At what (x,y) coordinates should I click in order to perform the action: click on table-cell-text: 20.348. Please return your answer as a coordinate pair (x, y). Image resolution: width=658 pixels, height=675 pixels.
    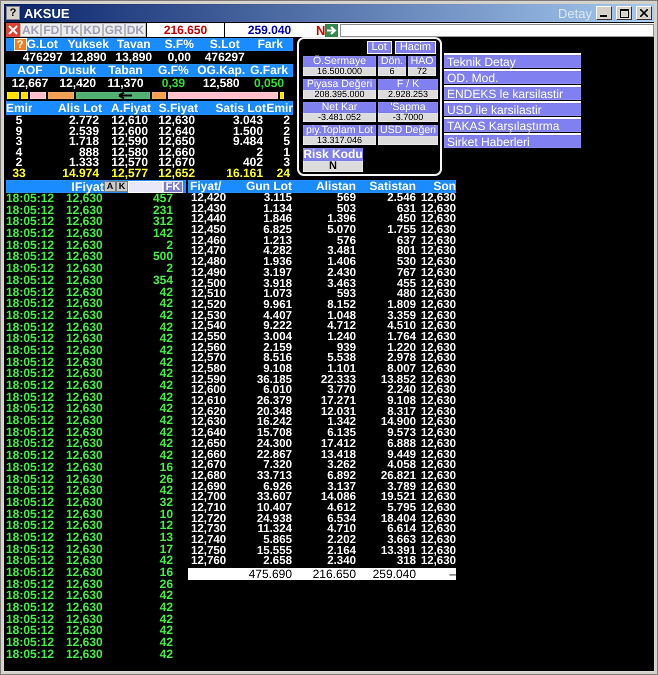
    Looking at the image, I should click on (274, 412).